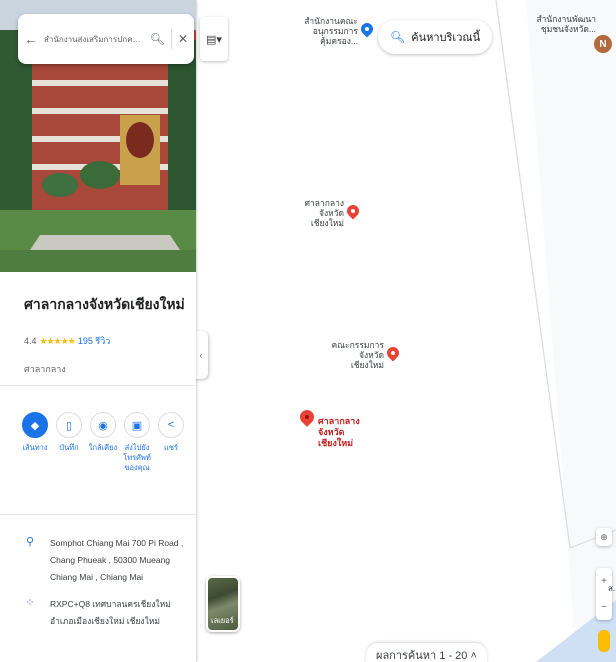 The width and height of the screenshot is (616, 662). What do you see at coordinates (30, 542) in the screenshot?
I see `location-pin-icon: ⚲` at bounding box center [30, 542].